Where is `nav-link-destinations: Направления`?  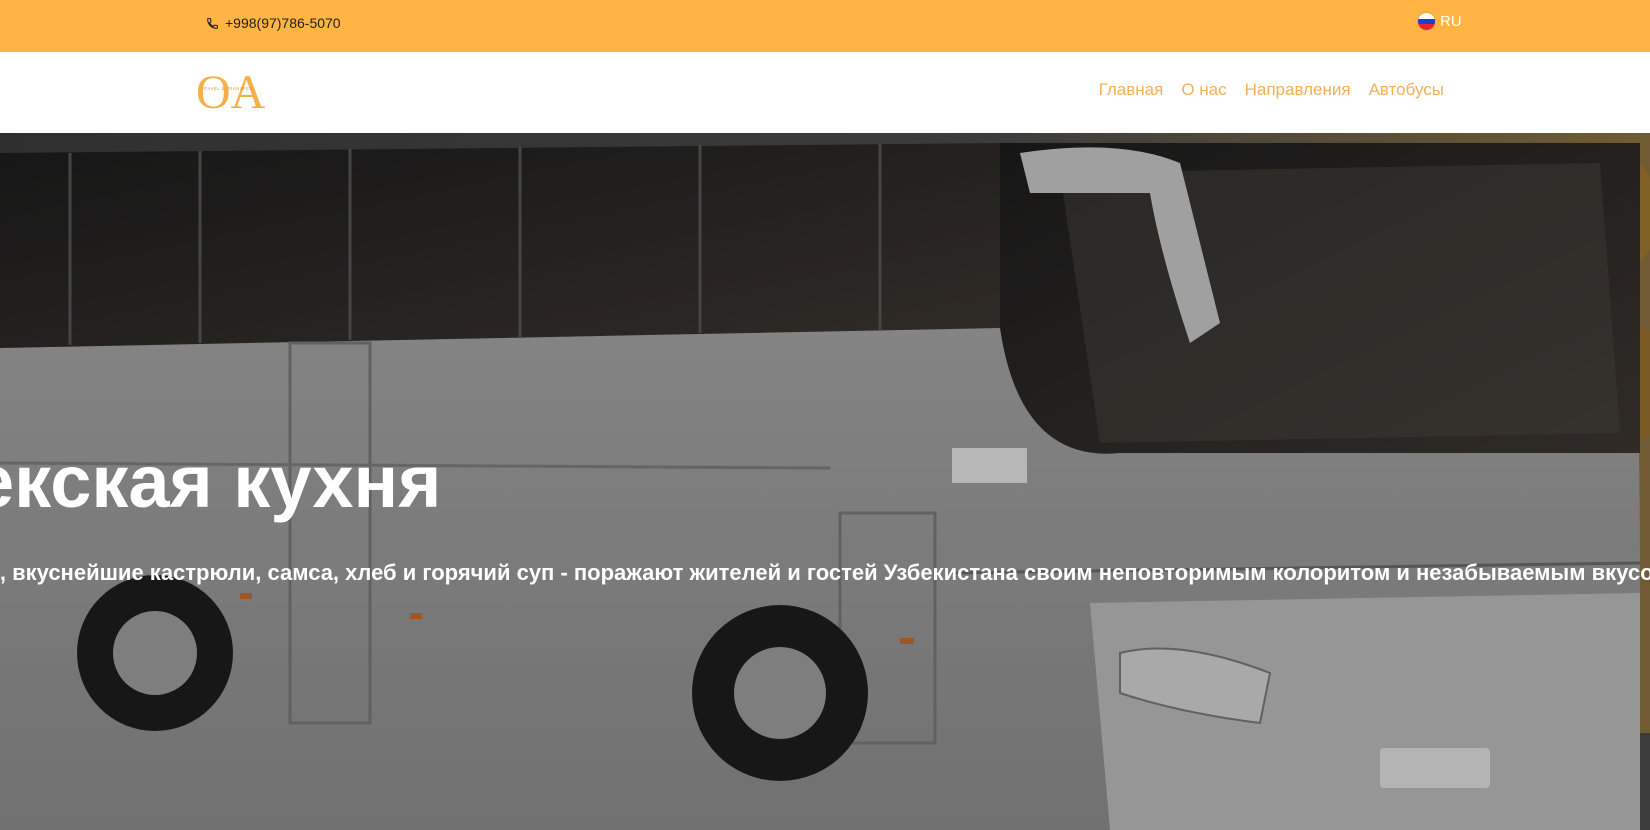
nav-link-destinations: Направления is located at coordinates (1298, 90).